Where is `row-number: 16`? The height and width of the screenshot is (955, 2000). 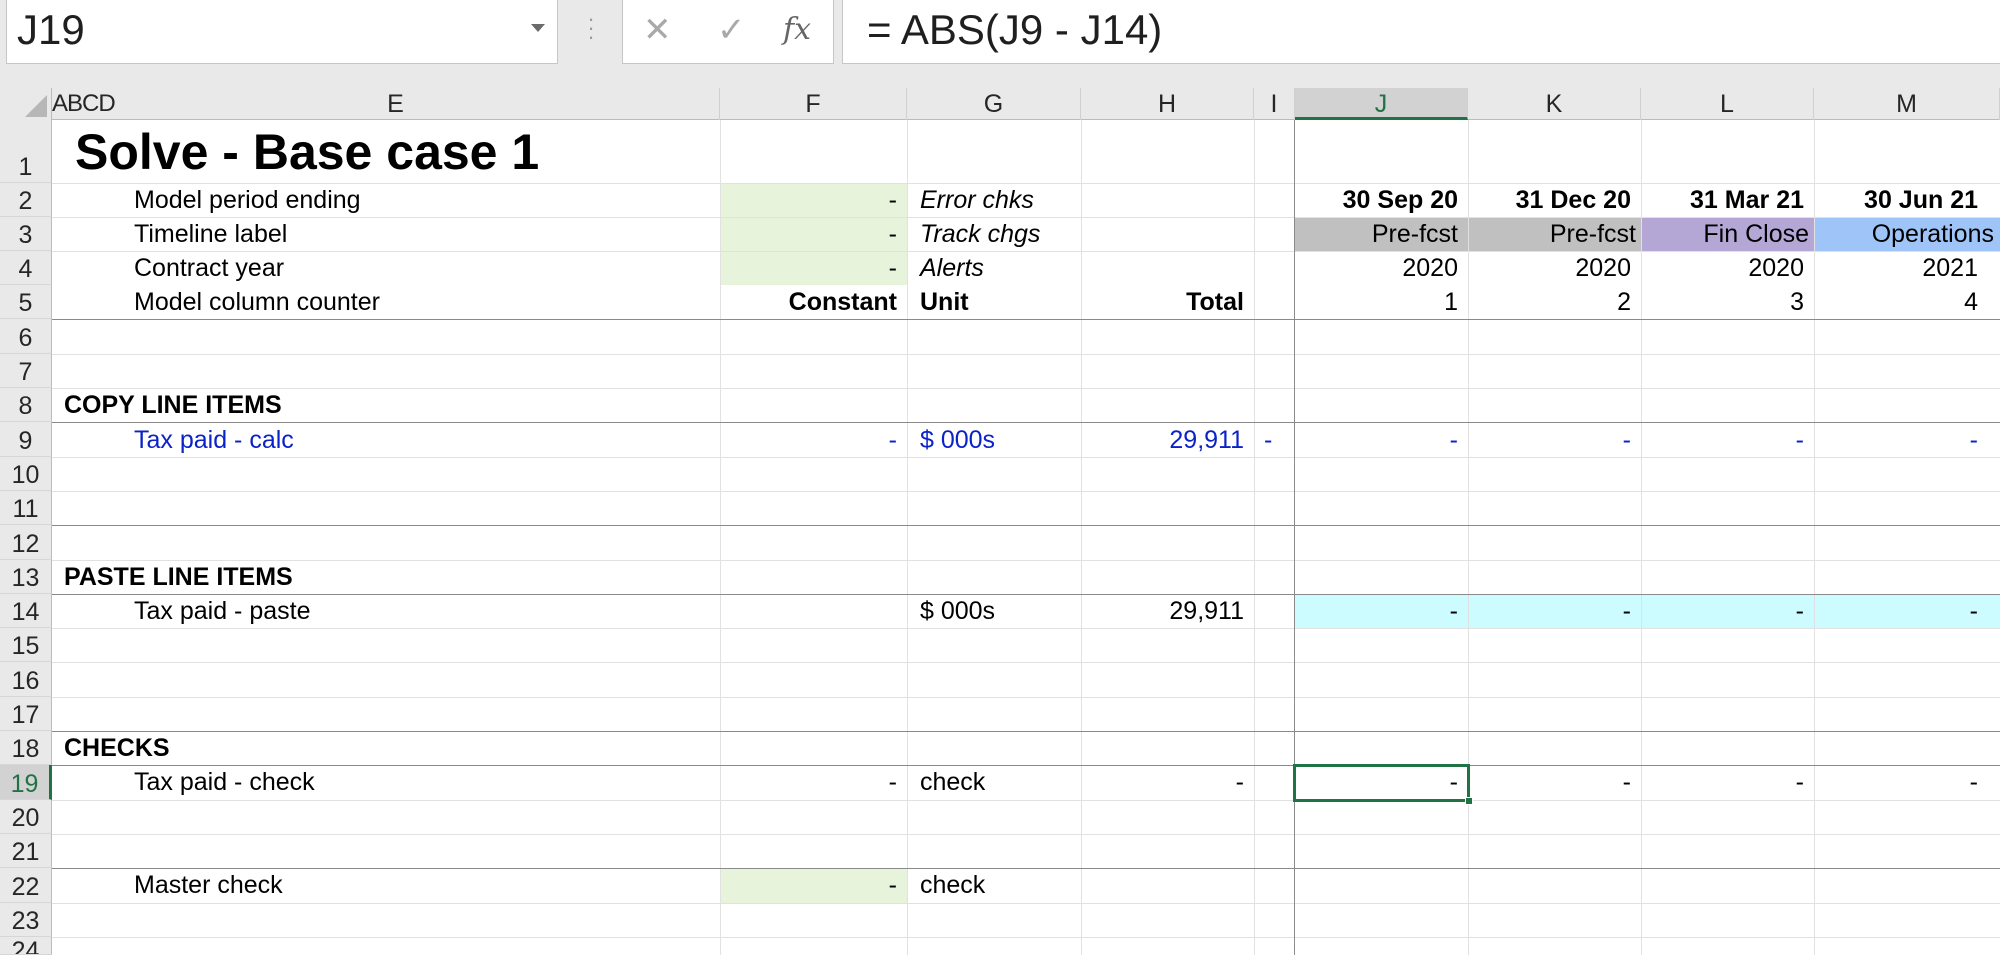 row-number: 16 is located at coordinates (25, 681).